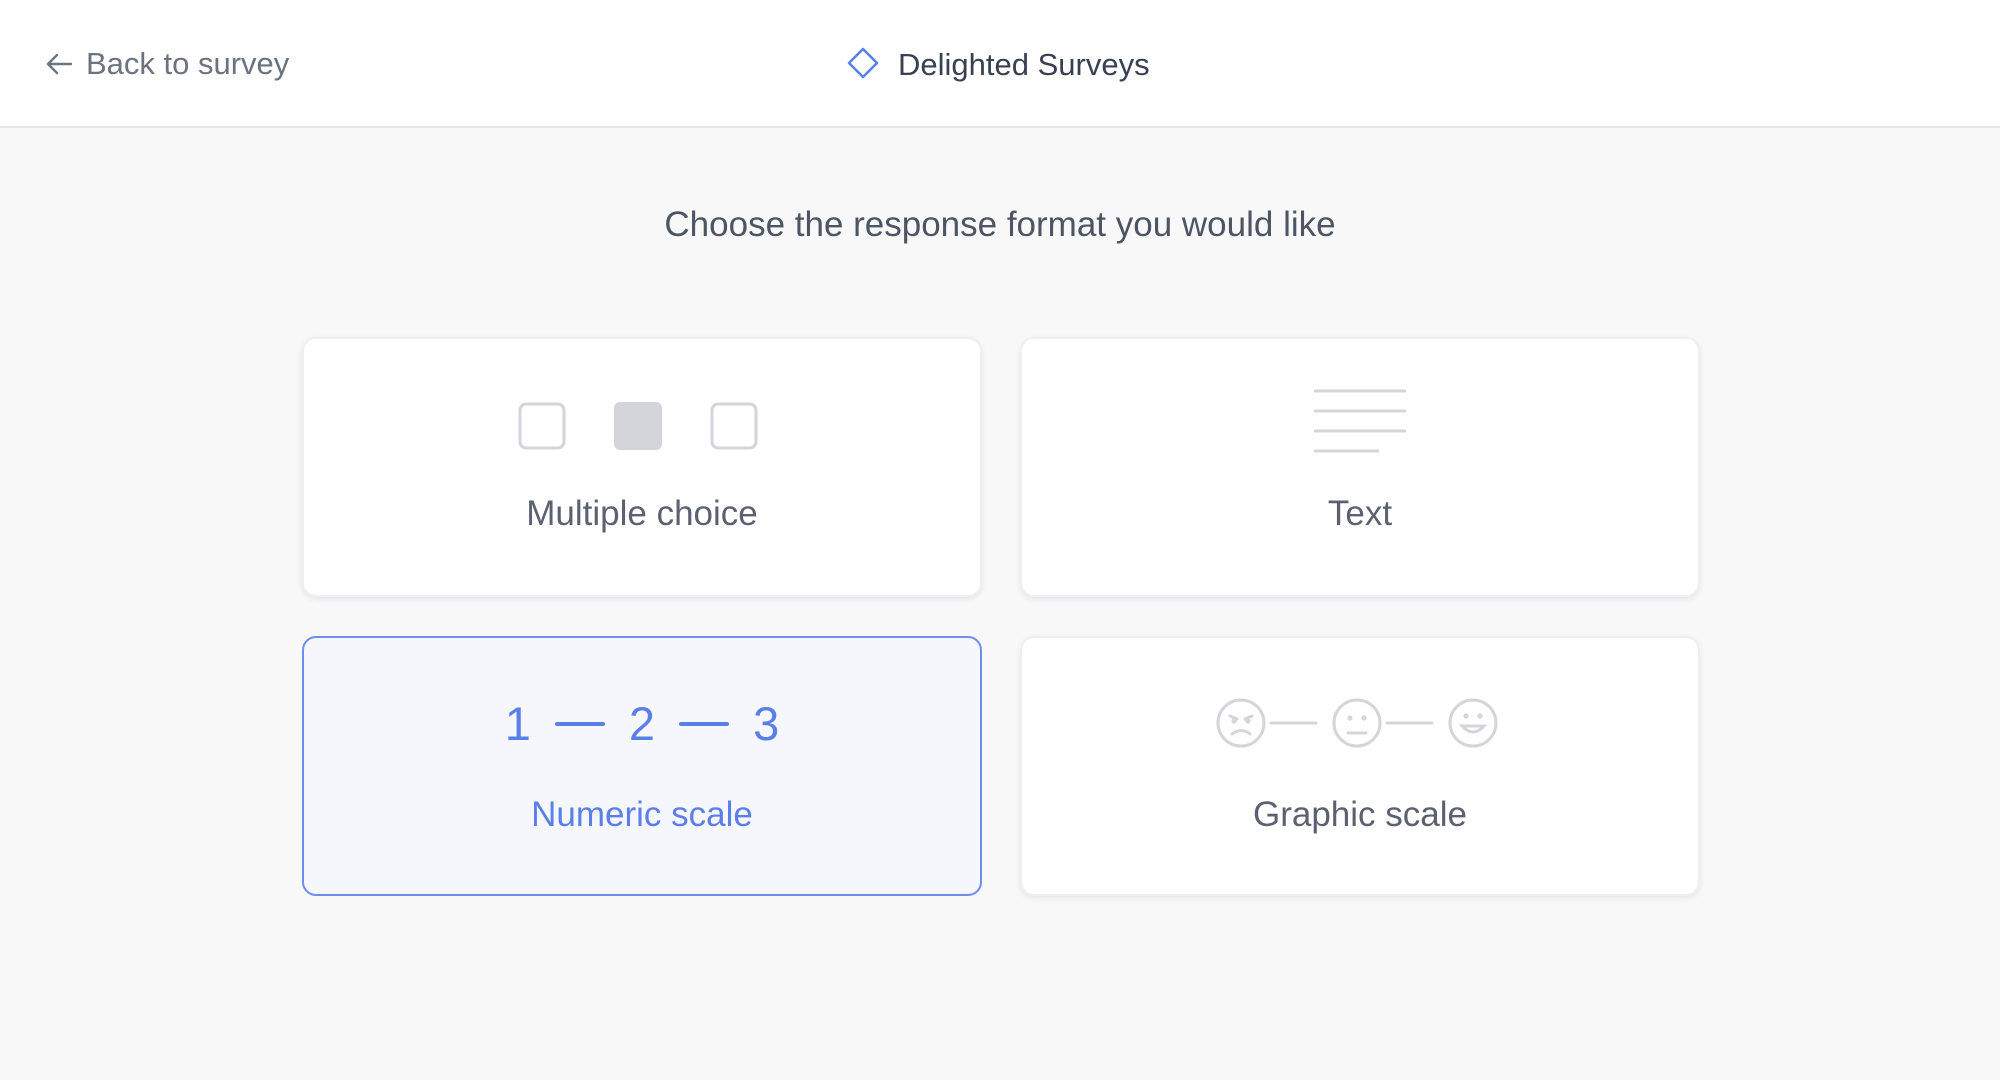  I want to click on back-to-survey-link: Back to survey, so click(166, 64).